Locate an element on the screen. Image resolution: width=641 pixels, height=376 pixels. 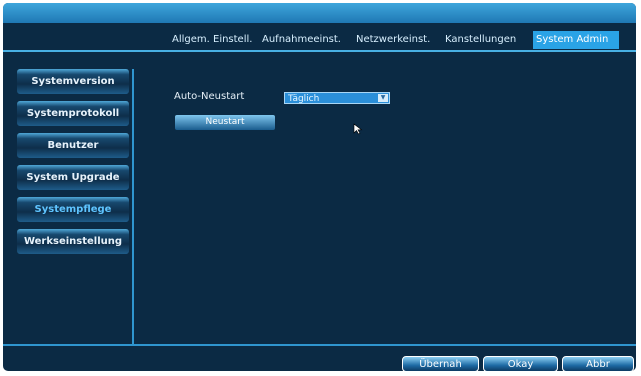
footer-divider is located at coordinates (319, 345).